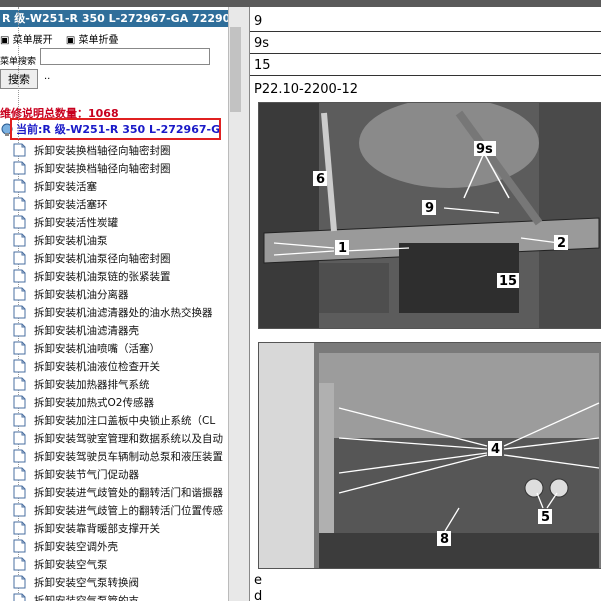  I want to click on tree-item: 拆卸安装空气泵管的支, so click(114, 596).